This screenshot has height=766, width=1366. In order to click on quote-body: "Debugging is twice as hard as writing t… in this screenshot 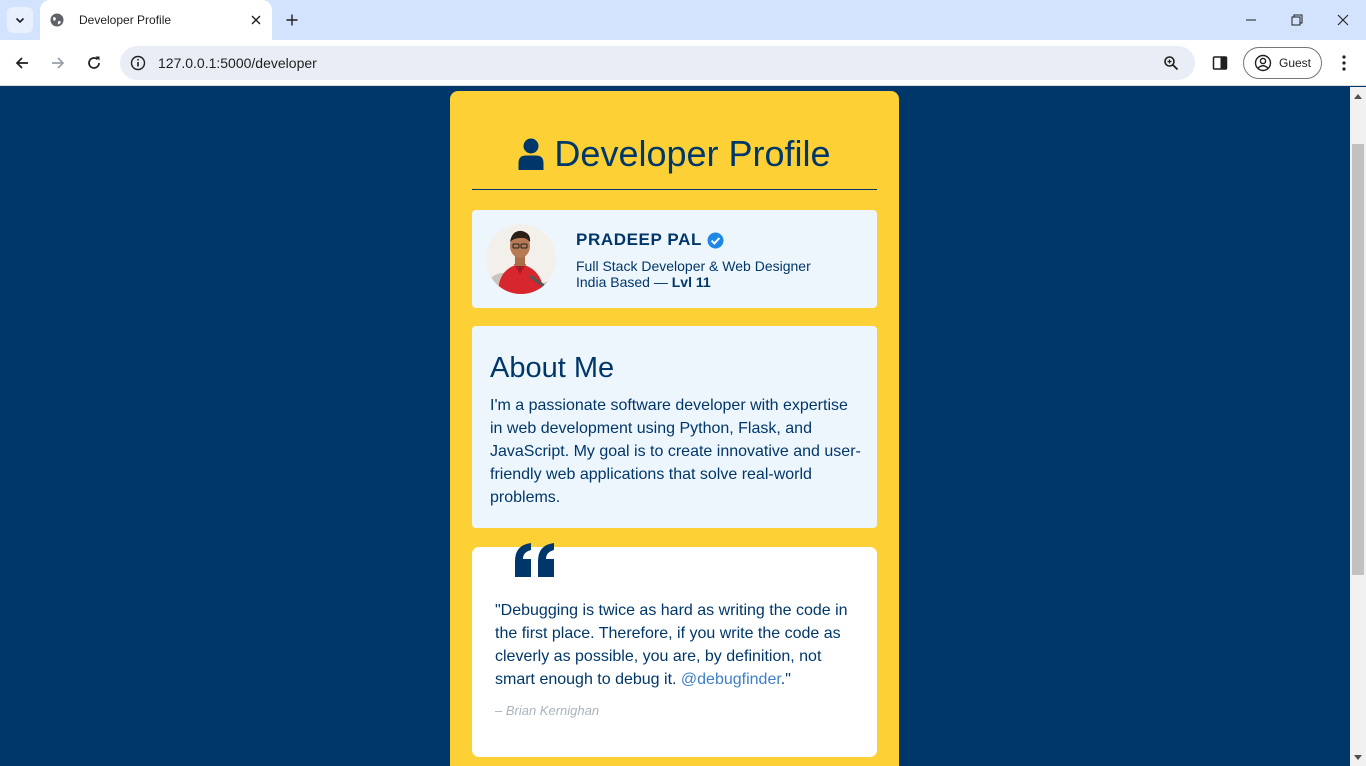, I will do `click(671, 645)`.